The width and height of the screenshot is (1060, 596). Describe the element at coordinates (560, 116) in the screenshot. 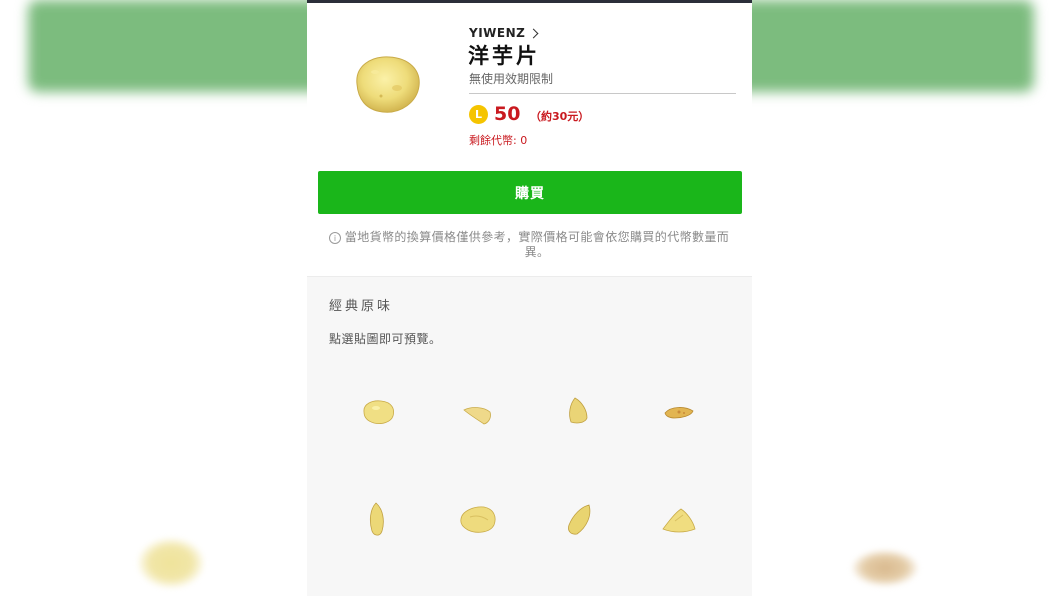

I see `price-approx: （約30元）` at that location.